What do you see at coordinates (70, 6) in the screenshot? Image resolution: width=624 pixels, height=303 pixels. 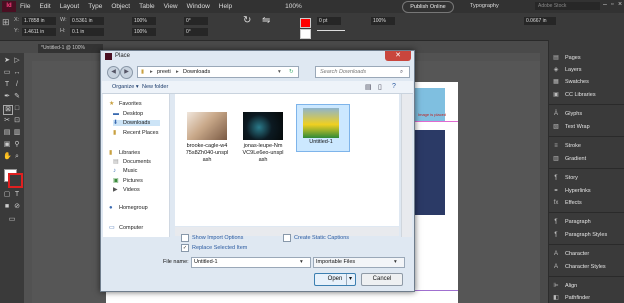 I see `menu-layout: Layout` at bounding box center [70, 6].